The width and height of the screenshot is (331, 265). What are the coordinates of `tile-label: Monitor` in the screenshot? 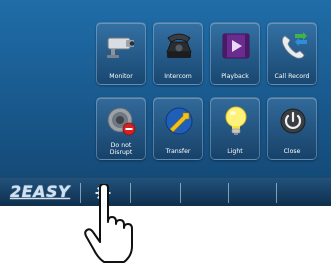 It's located at (121, 76).